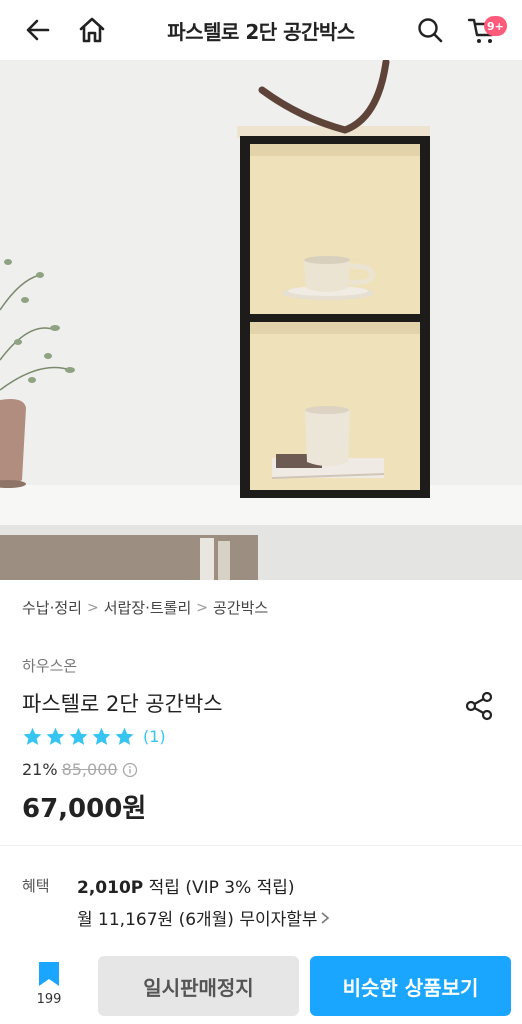  What do you see at coordinates (148, 607) in the screenshot?
I see `breadcrumb-item: 서랍장·트롤리` at bounding box center [148, 607].